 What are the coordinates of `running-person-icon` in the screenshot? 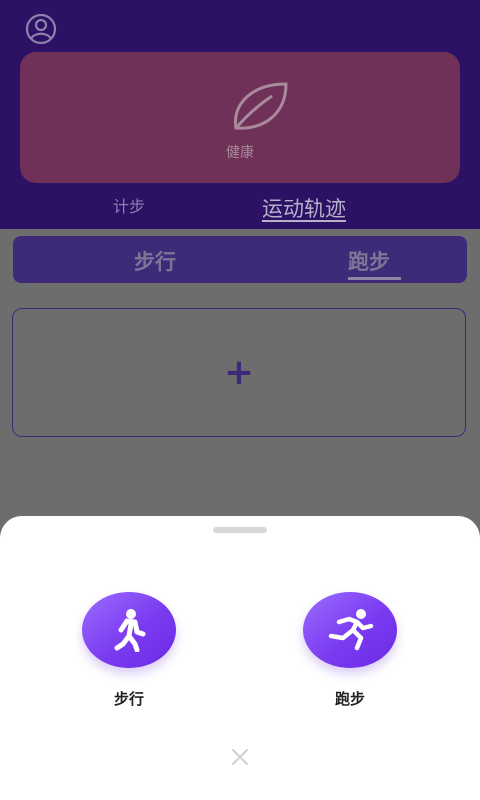 It's located at (351, 630).